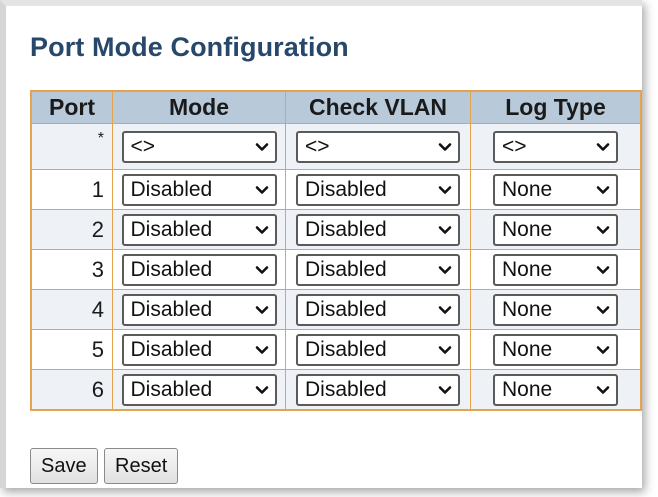 The width and height of the screenshot is (658, 497). Describe the element at coordinates (71, 229) in the screenshot. I see `port-cell: 2` at that location.